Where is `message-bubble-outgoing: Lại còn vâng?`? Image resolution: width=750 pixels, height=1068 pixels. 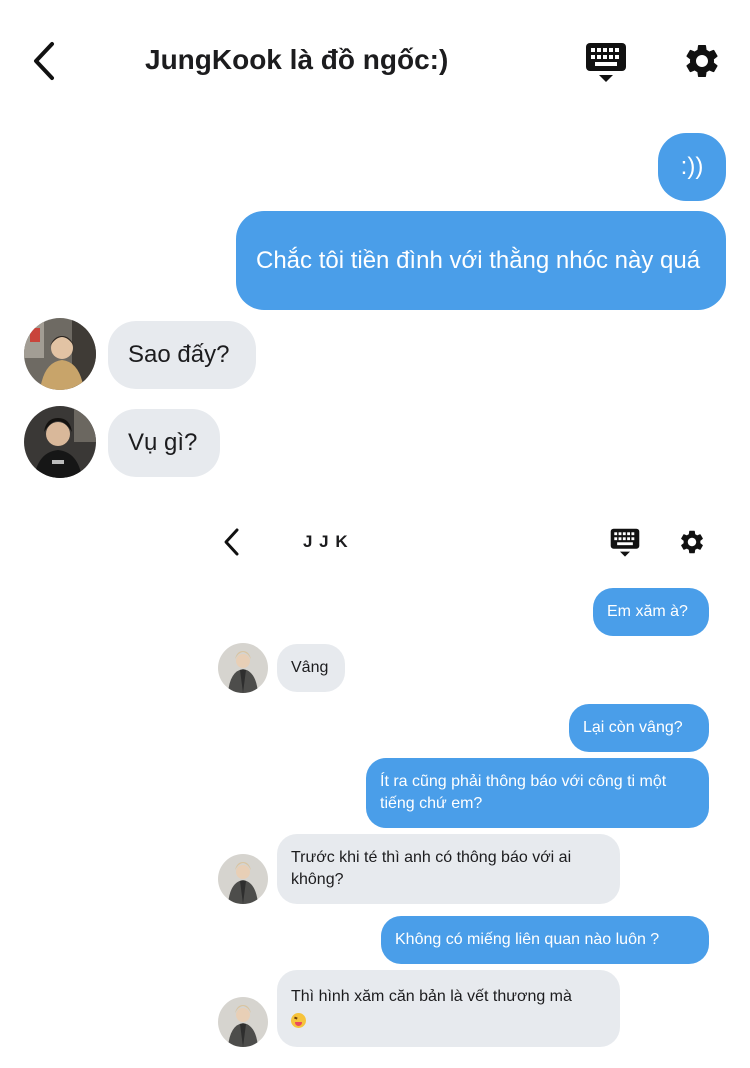
message-bubble-outgoing: Lại còn vâng? is located at coordinates (639, 728).